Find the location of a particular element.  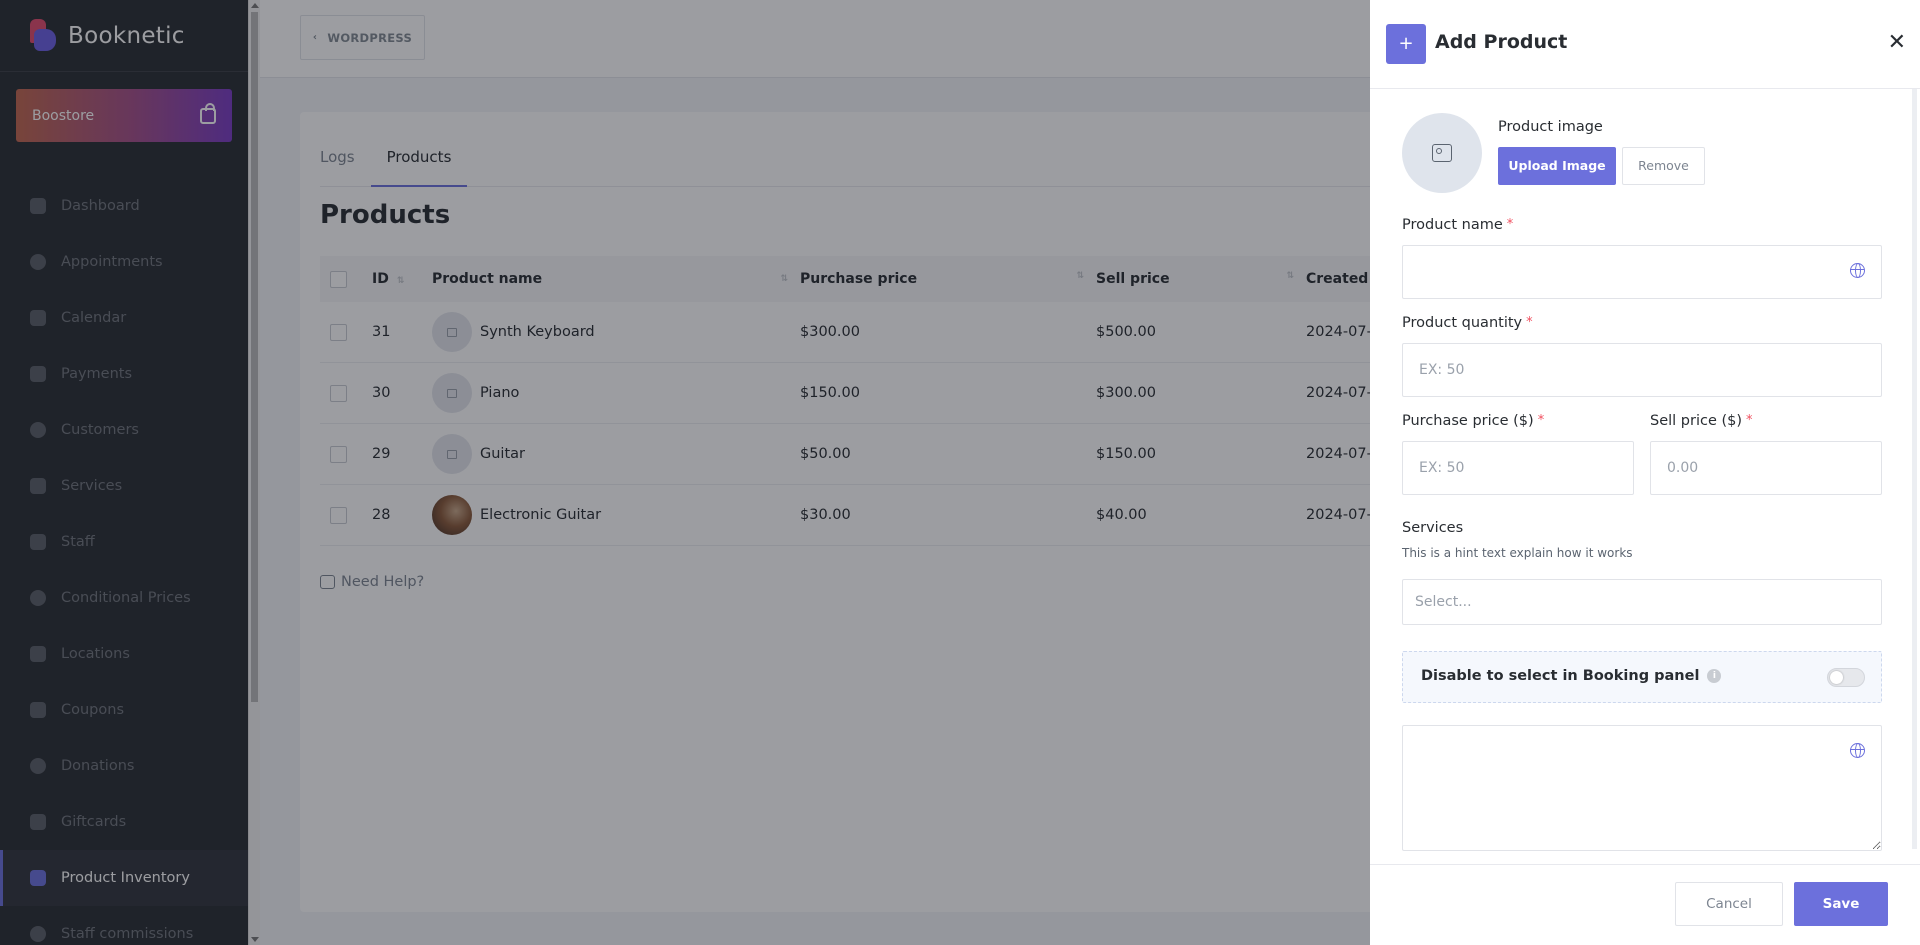

panel-header: + Add Product ✕ is located at coordinates (1645, 44).